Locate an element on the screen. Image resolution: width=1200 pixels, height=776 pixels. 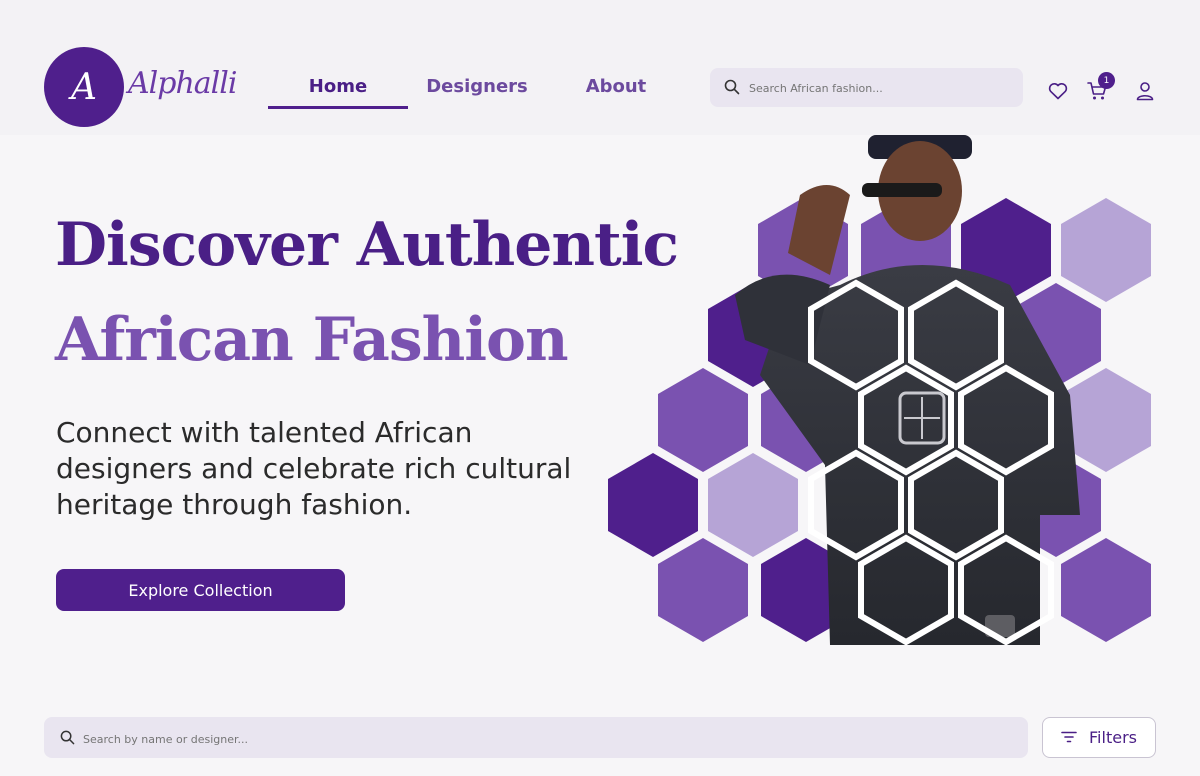
filters-button: Filters is located at coordinates (1099, 737).